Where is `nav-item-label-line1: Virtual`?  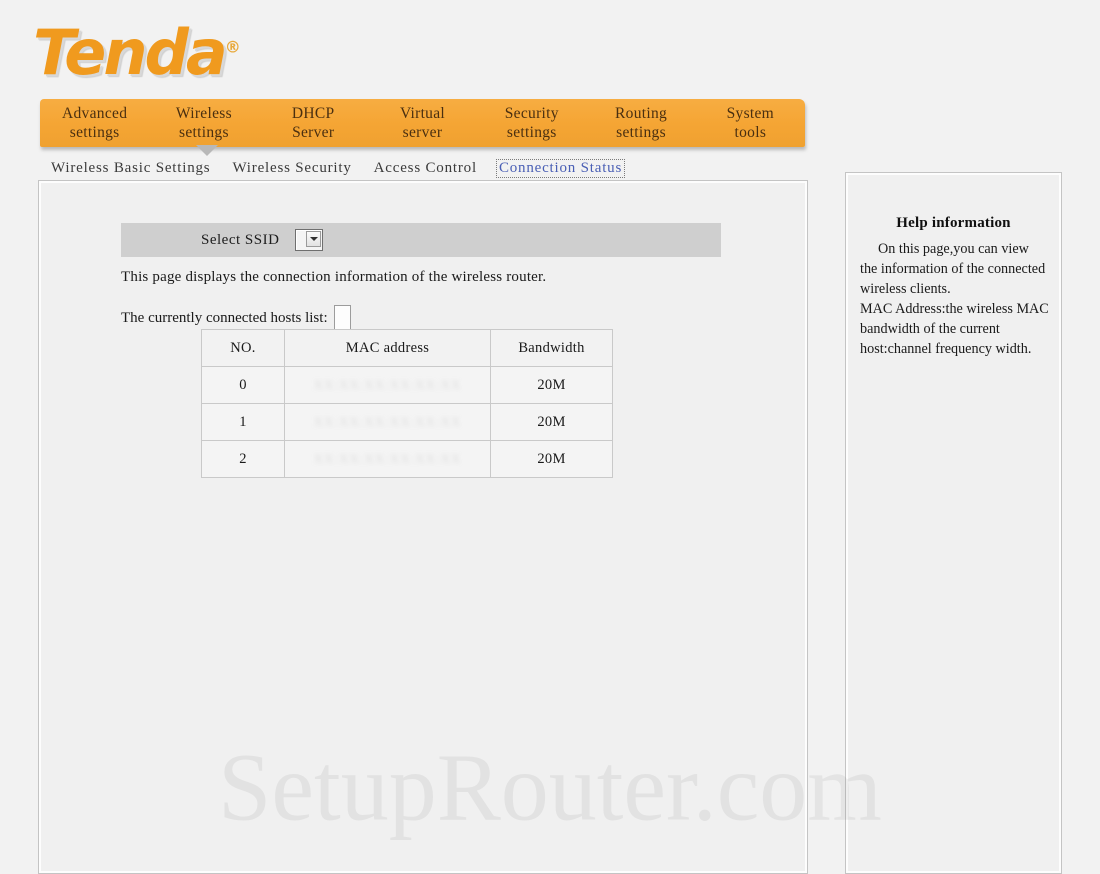 nav-item-label-line1: Virtual is located at coordinates (422, 113).